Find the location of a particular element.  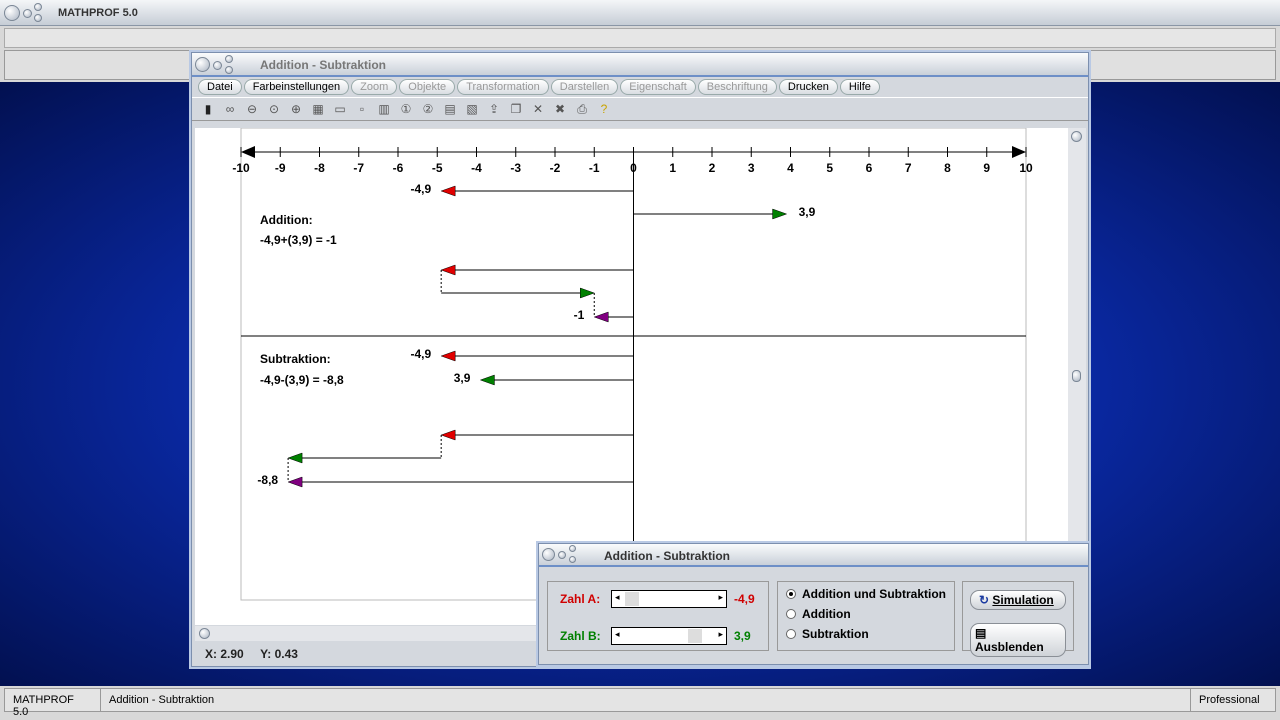

app-titlebar: MATHPROF 5.0 is located at coordinates (640, 13).